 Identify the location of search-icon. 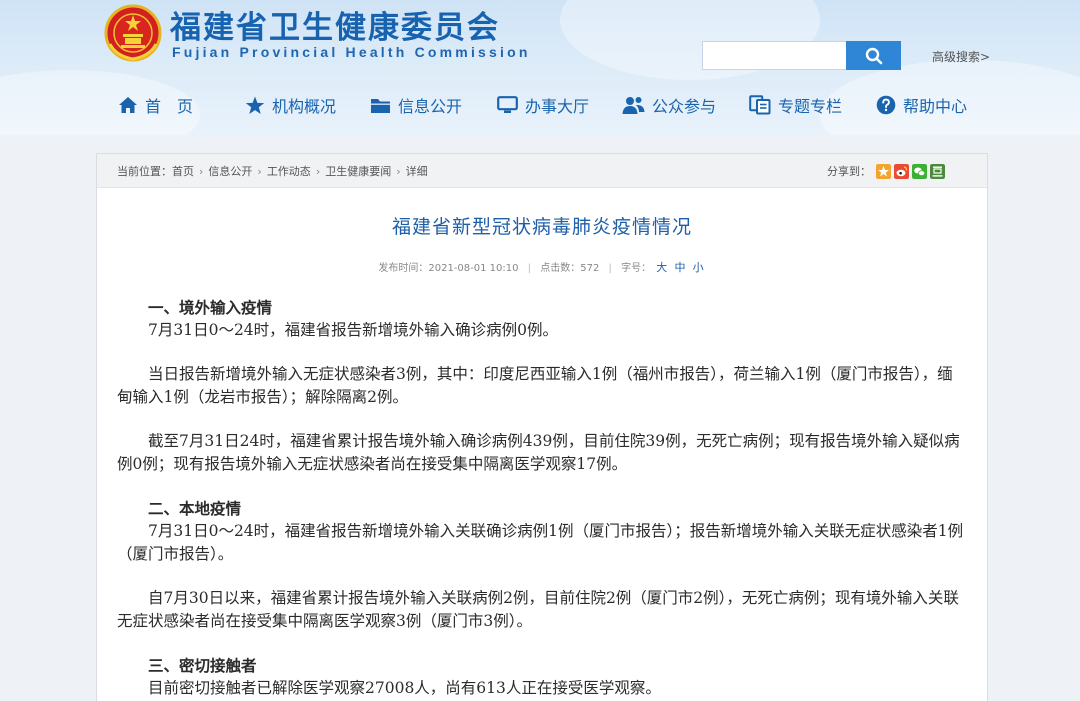
(873, 55).